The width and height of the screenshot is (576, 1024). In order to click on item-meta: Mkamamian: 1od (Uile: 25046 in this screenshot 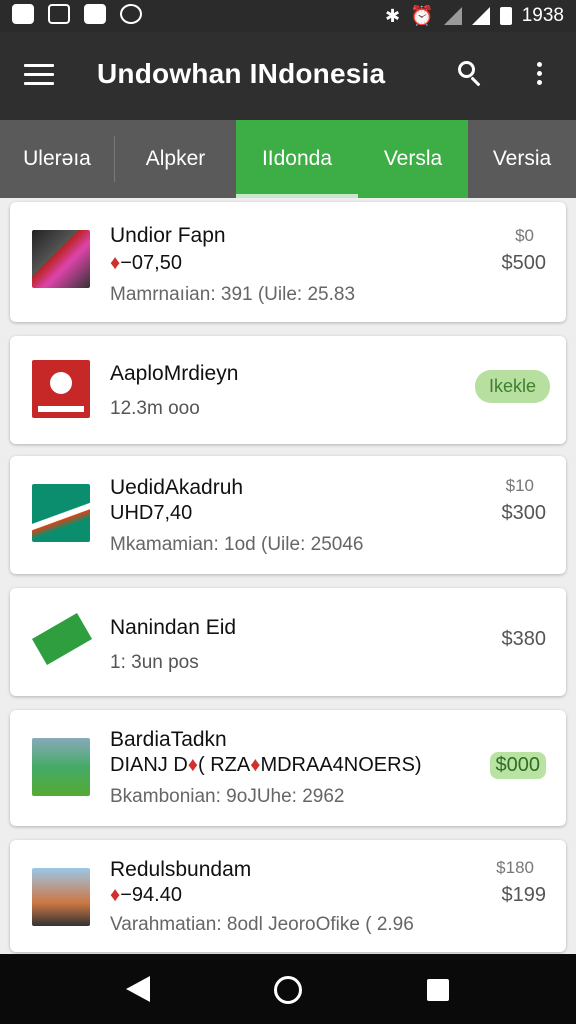, I will do `click(237, 544)`.